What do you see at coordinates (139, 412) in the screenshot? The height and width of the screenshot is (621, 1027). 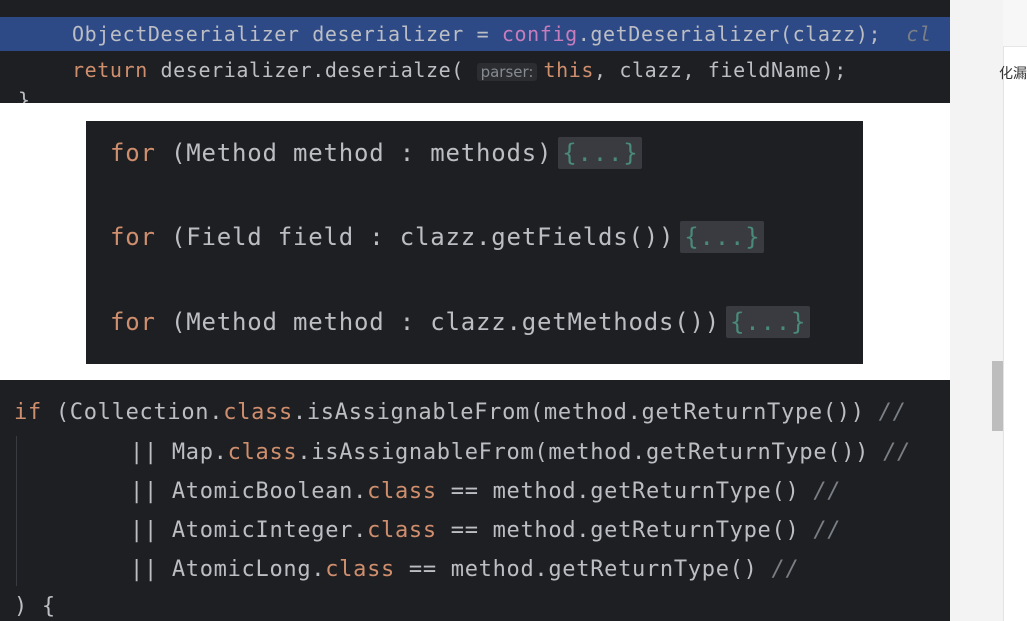 I see `code-text: (Collection.` at bounding box center [139, 412].